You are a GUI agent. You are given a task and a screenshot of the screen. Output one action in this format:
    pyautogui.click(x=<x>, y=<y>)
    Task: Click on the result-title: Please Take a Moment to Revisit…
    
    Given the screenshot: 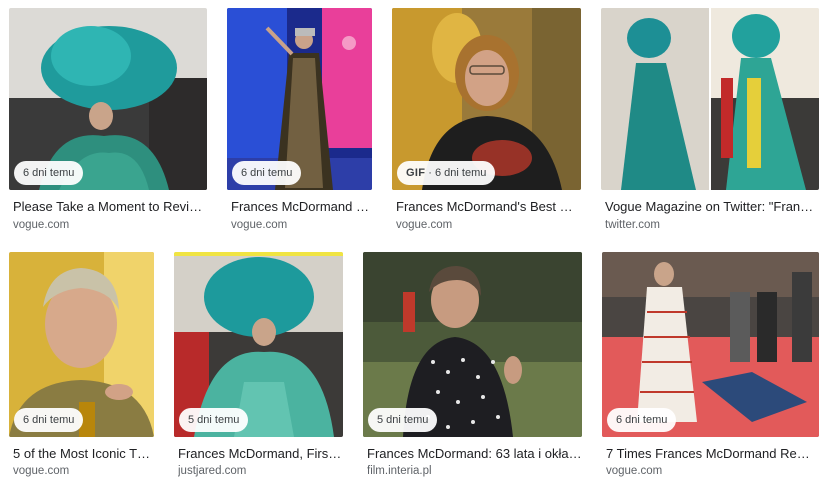 What is the action you would take?
    pyautogui.click(x=110, y=207)
    